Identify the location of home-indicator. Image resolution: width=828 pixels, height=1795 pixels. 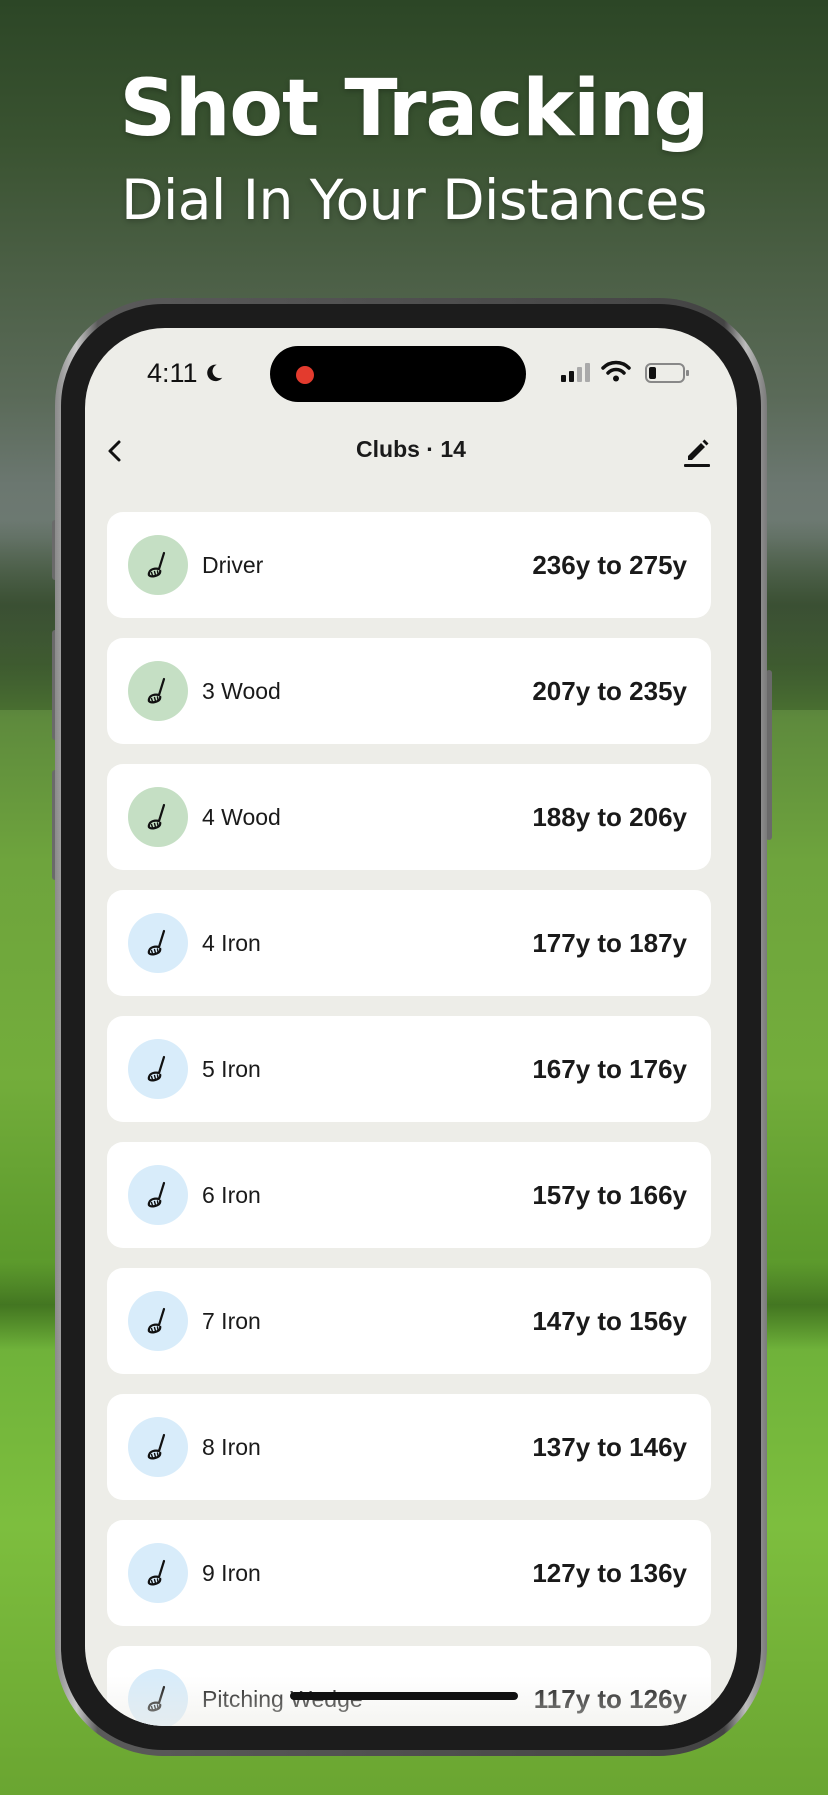
(404, 1696).